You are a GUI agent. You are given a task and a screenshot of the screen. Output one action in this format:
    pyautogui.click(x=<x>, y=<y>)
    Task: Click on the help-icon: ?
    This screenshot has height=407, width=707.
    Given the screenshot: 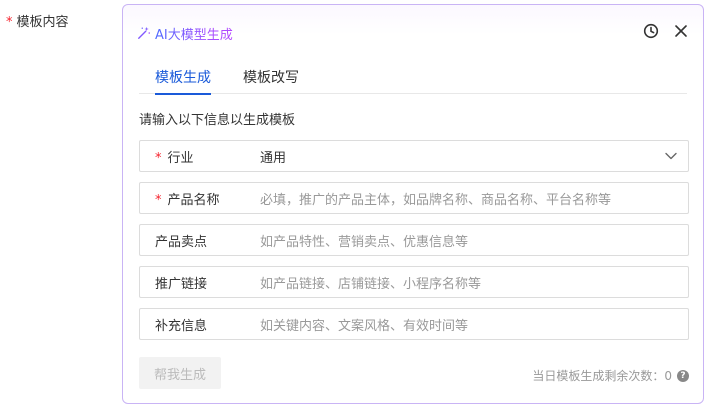 What is the action you would take?
    pyautogui.click(x=683, y=375)
    